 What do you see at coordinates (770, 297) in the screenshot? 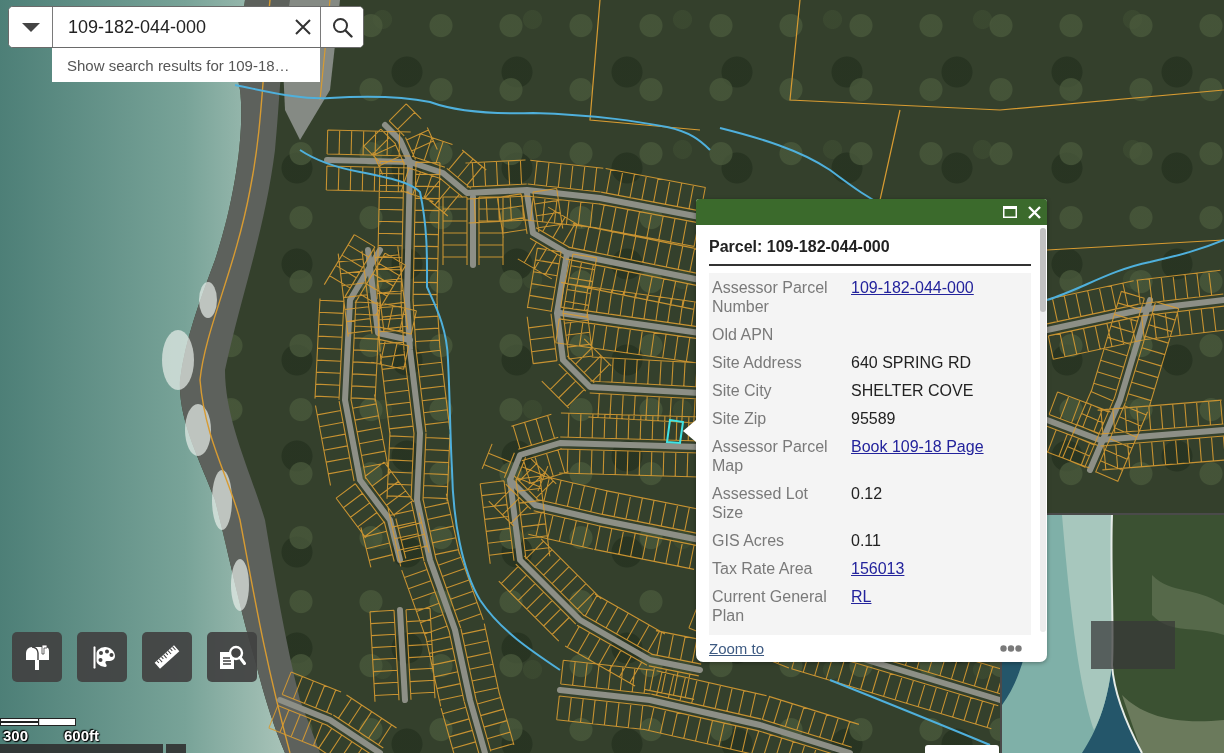
I see `field-label: Assessor Parcel Number` at bounding box center [770, 297].